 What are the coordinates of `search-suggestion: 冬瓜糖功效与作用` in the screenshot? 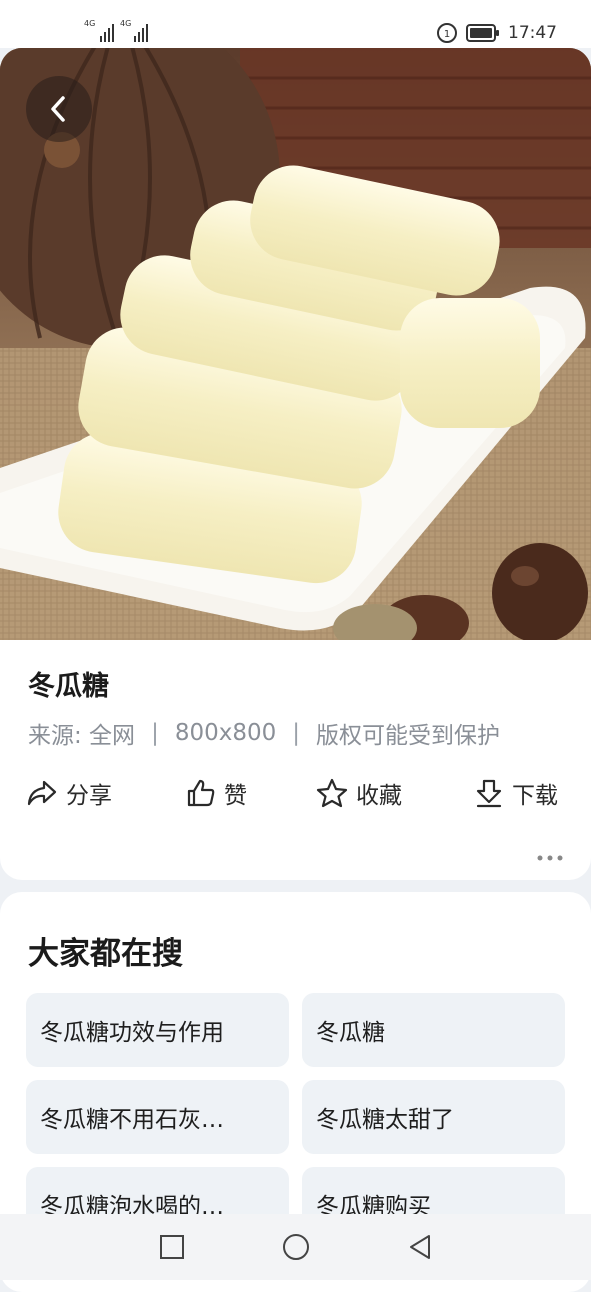 It's located at (157, 1030).